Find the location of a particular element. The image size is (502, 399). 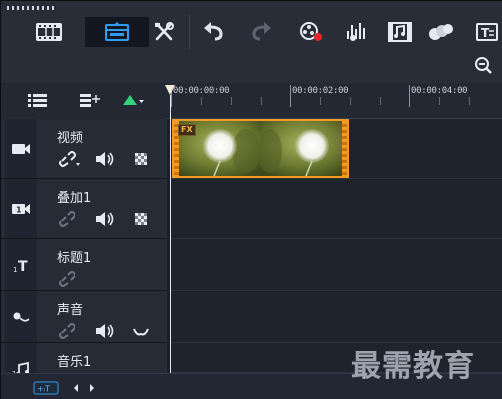

chevron-right-icon is located at coordinates (92, 388).